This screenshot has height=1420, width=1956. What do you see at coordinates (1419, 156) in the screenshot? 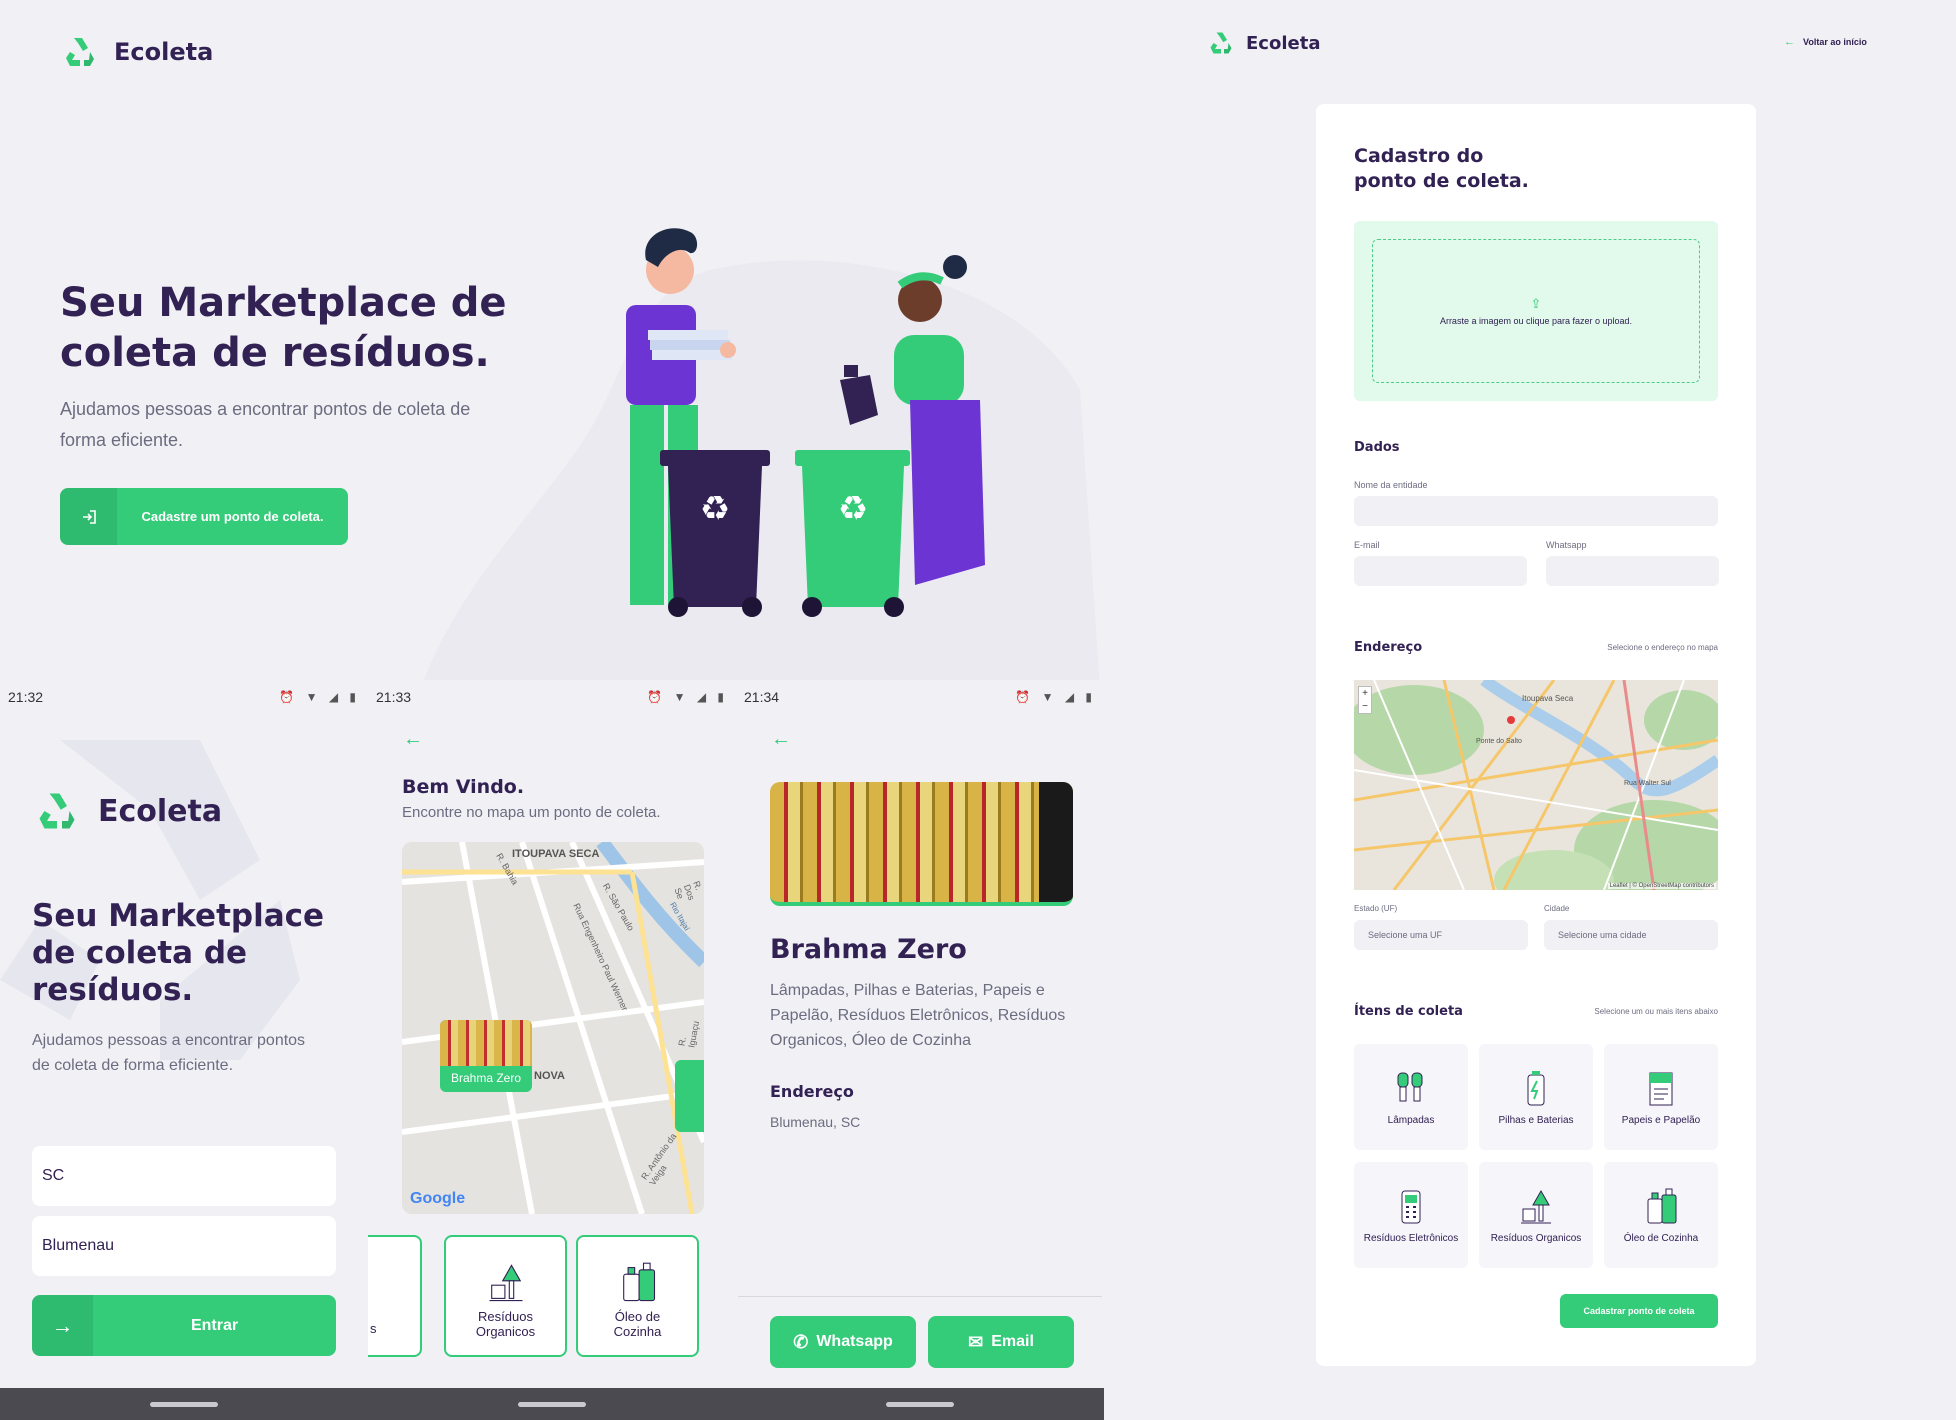
I see `form-title-line1: Cadastro do` at bounding box center [1419, 156].